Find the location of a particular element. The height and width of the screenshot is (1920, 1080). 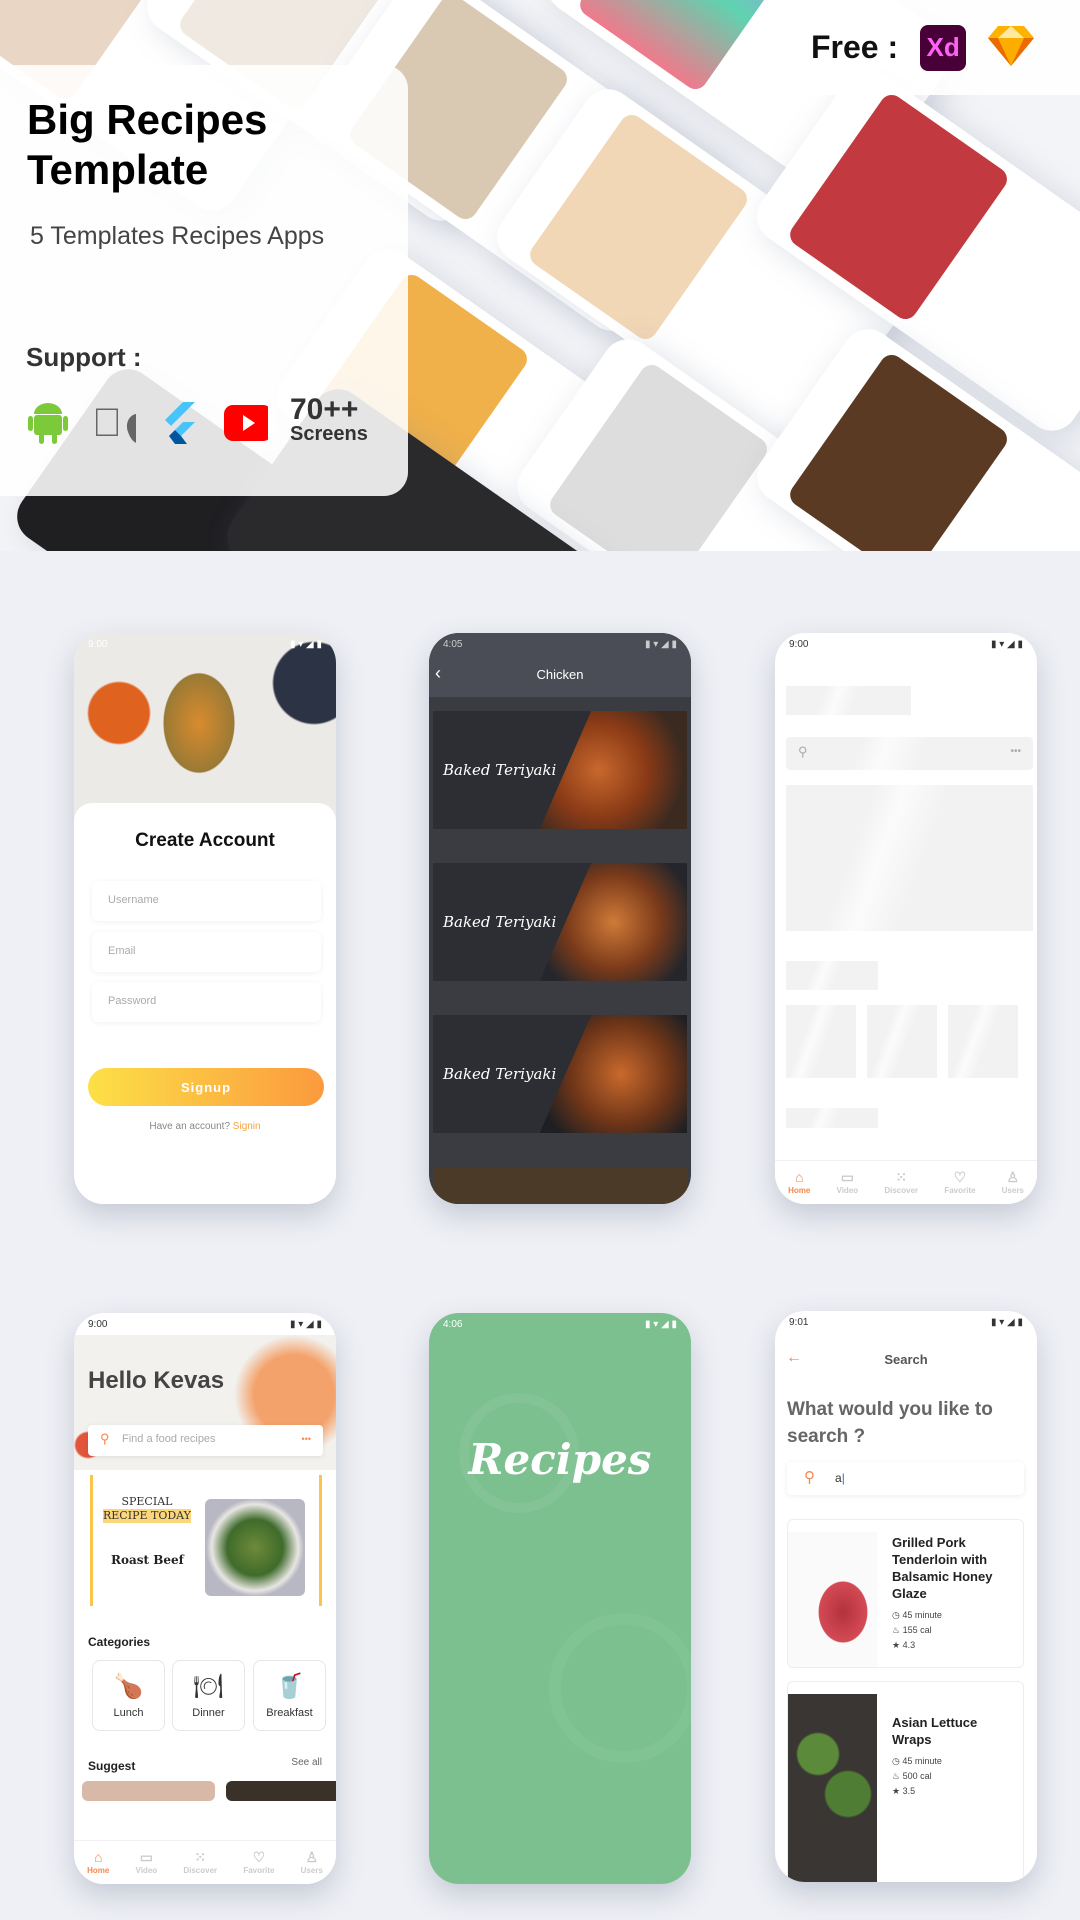

category-lunch: 🍗 Lunch is located at coordinates (128, 1695).